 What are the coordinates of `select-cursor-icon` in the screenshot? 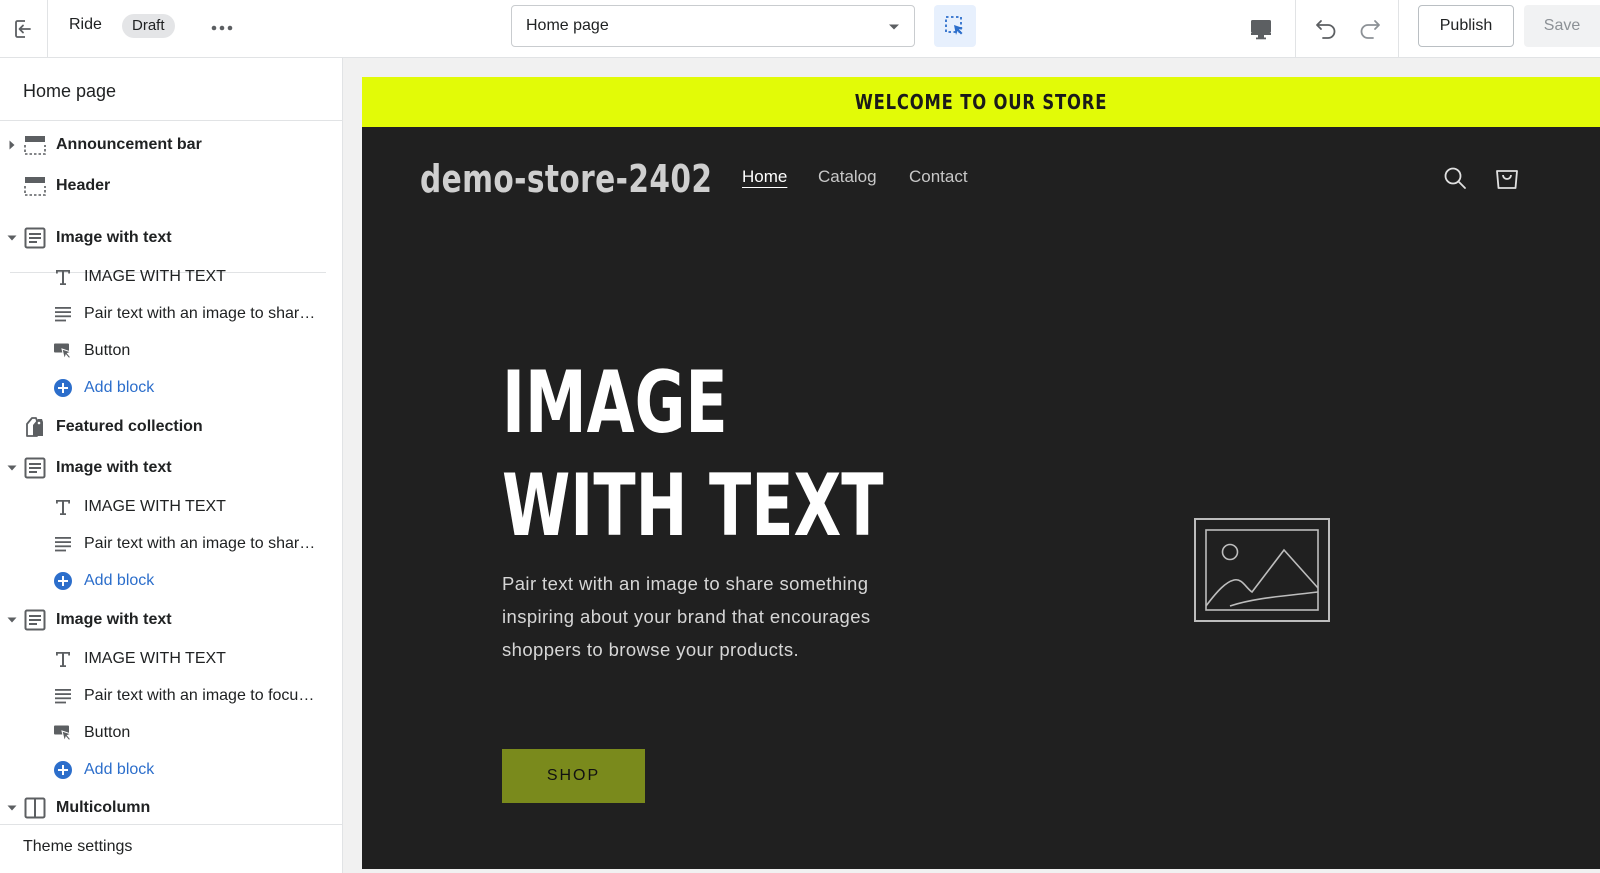 It's located at (954, 25).